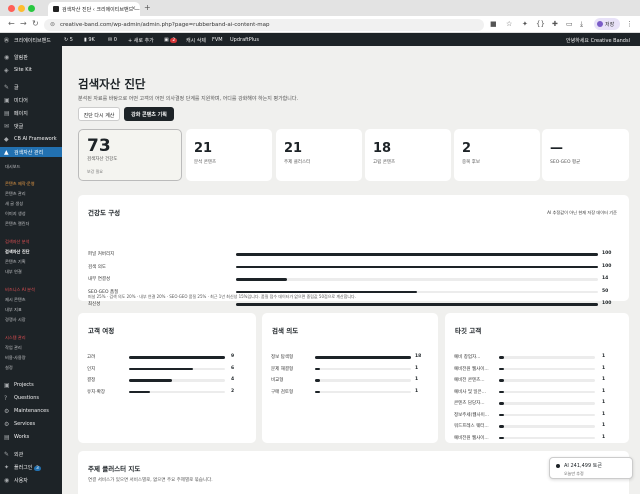  Describe the element at coordinates (598, 40) in the screenshot. I see `adminbar-greeting: 안녕하세요 Creative Bandsl` at that location.